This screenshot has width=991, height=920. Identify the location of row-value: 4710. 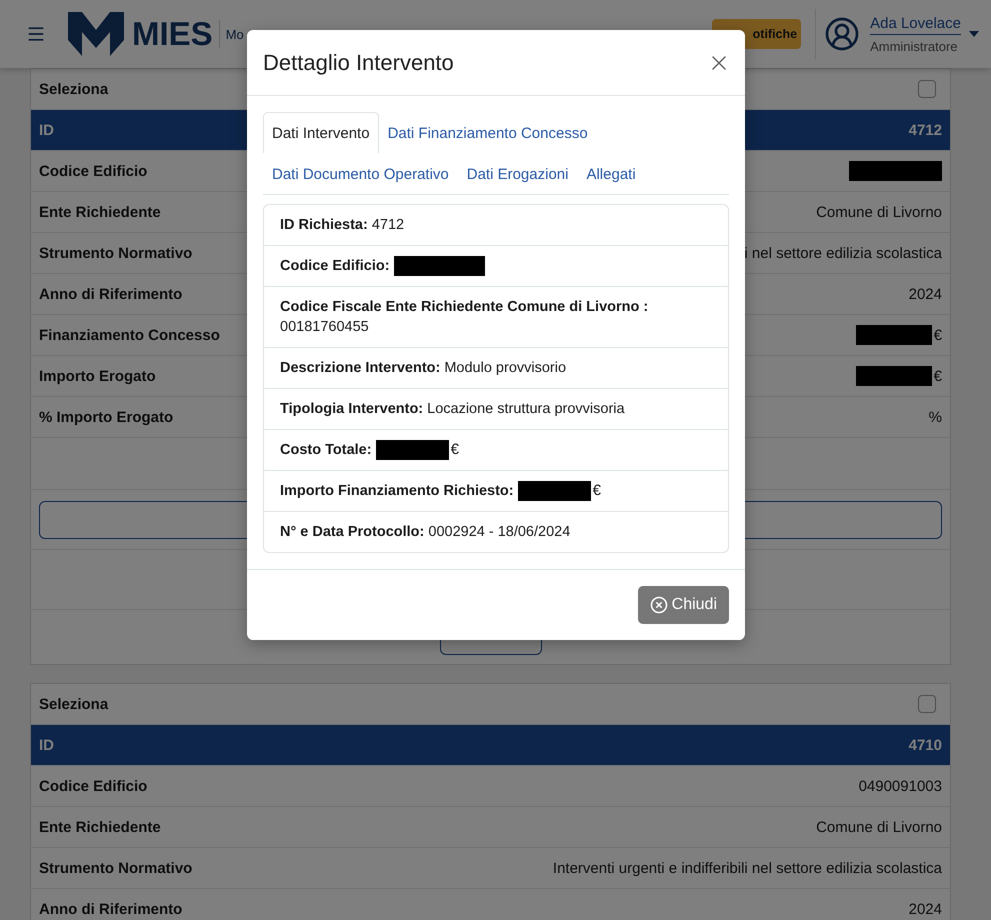
(925, 745).